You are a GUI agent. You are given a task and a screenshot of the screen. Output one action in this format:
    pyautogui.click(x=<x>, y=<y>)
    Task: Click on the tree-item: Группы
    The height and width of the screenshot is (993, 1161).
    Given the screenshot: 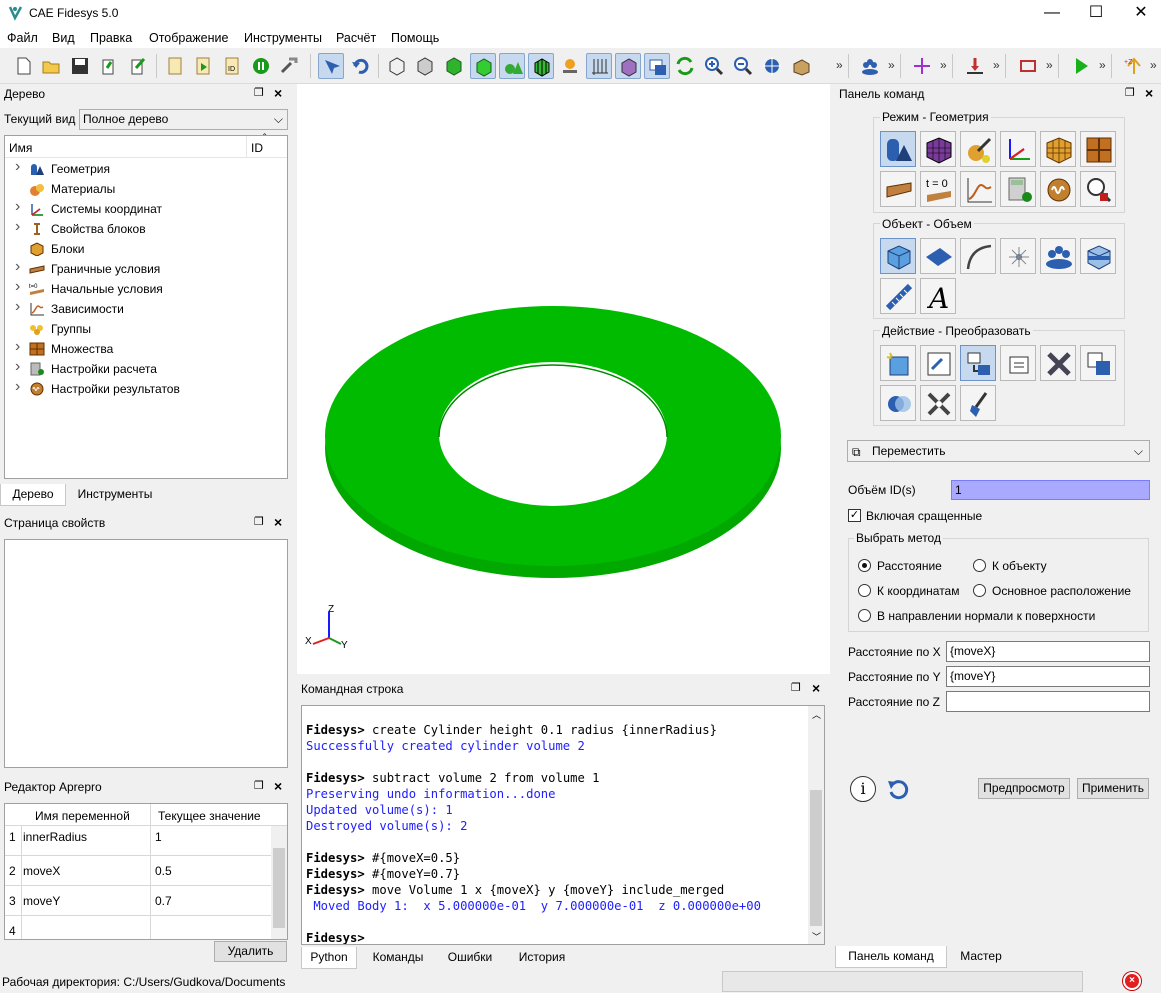 What is the action you would take?
    pyautogui.click(x=145, y=329)
    